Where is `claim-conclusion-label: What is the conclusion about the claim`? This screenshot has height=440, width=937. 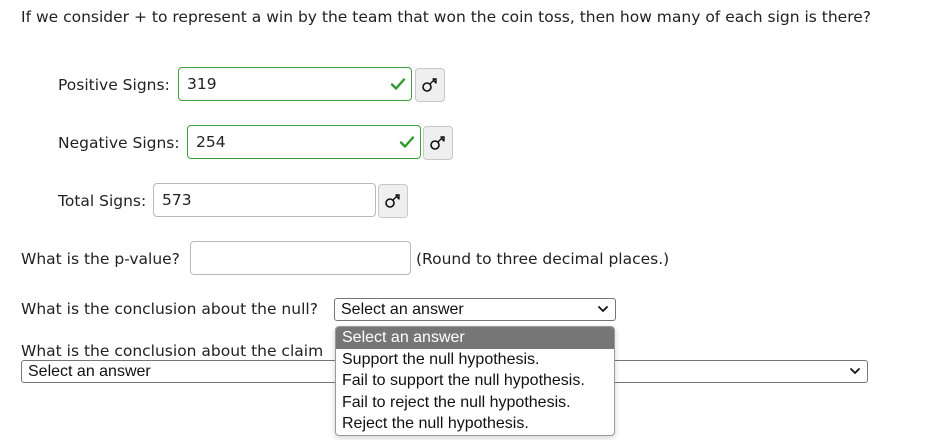 claim-conclusion-label: What is the conclusion about the claim is located at coordinates (172, 351).